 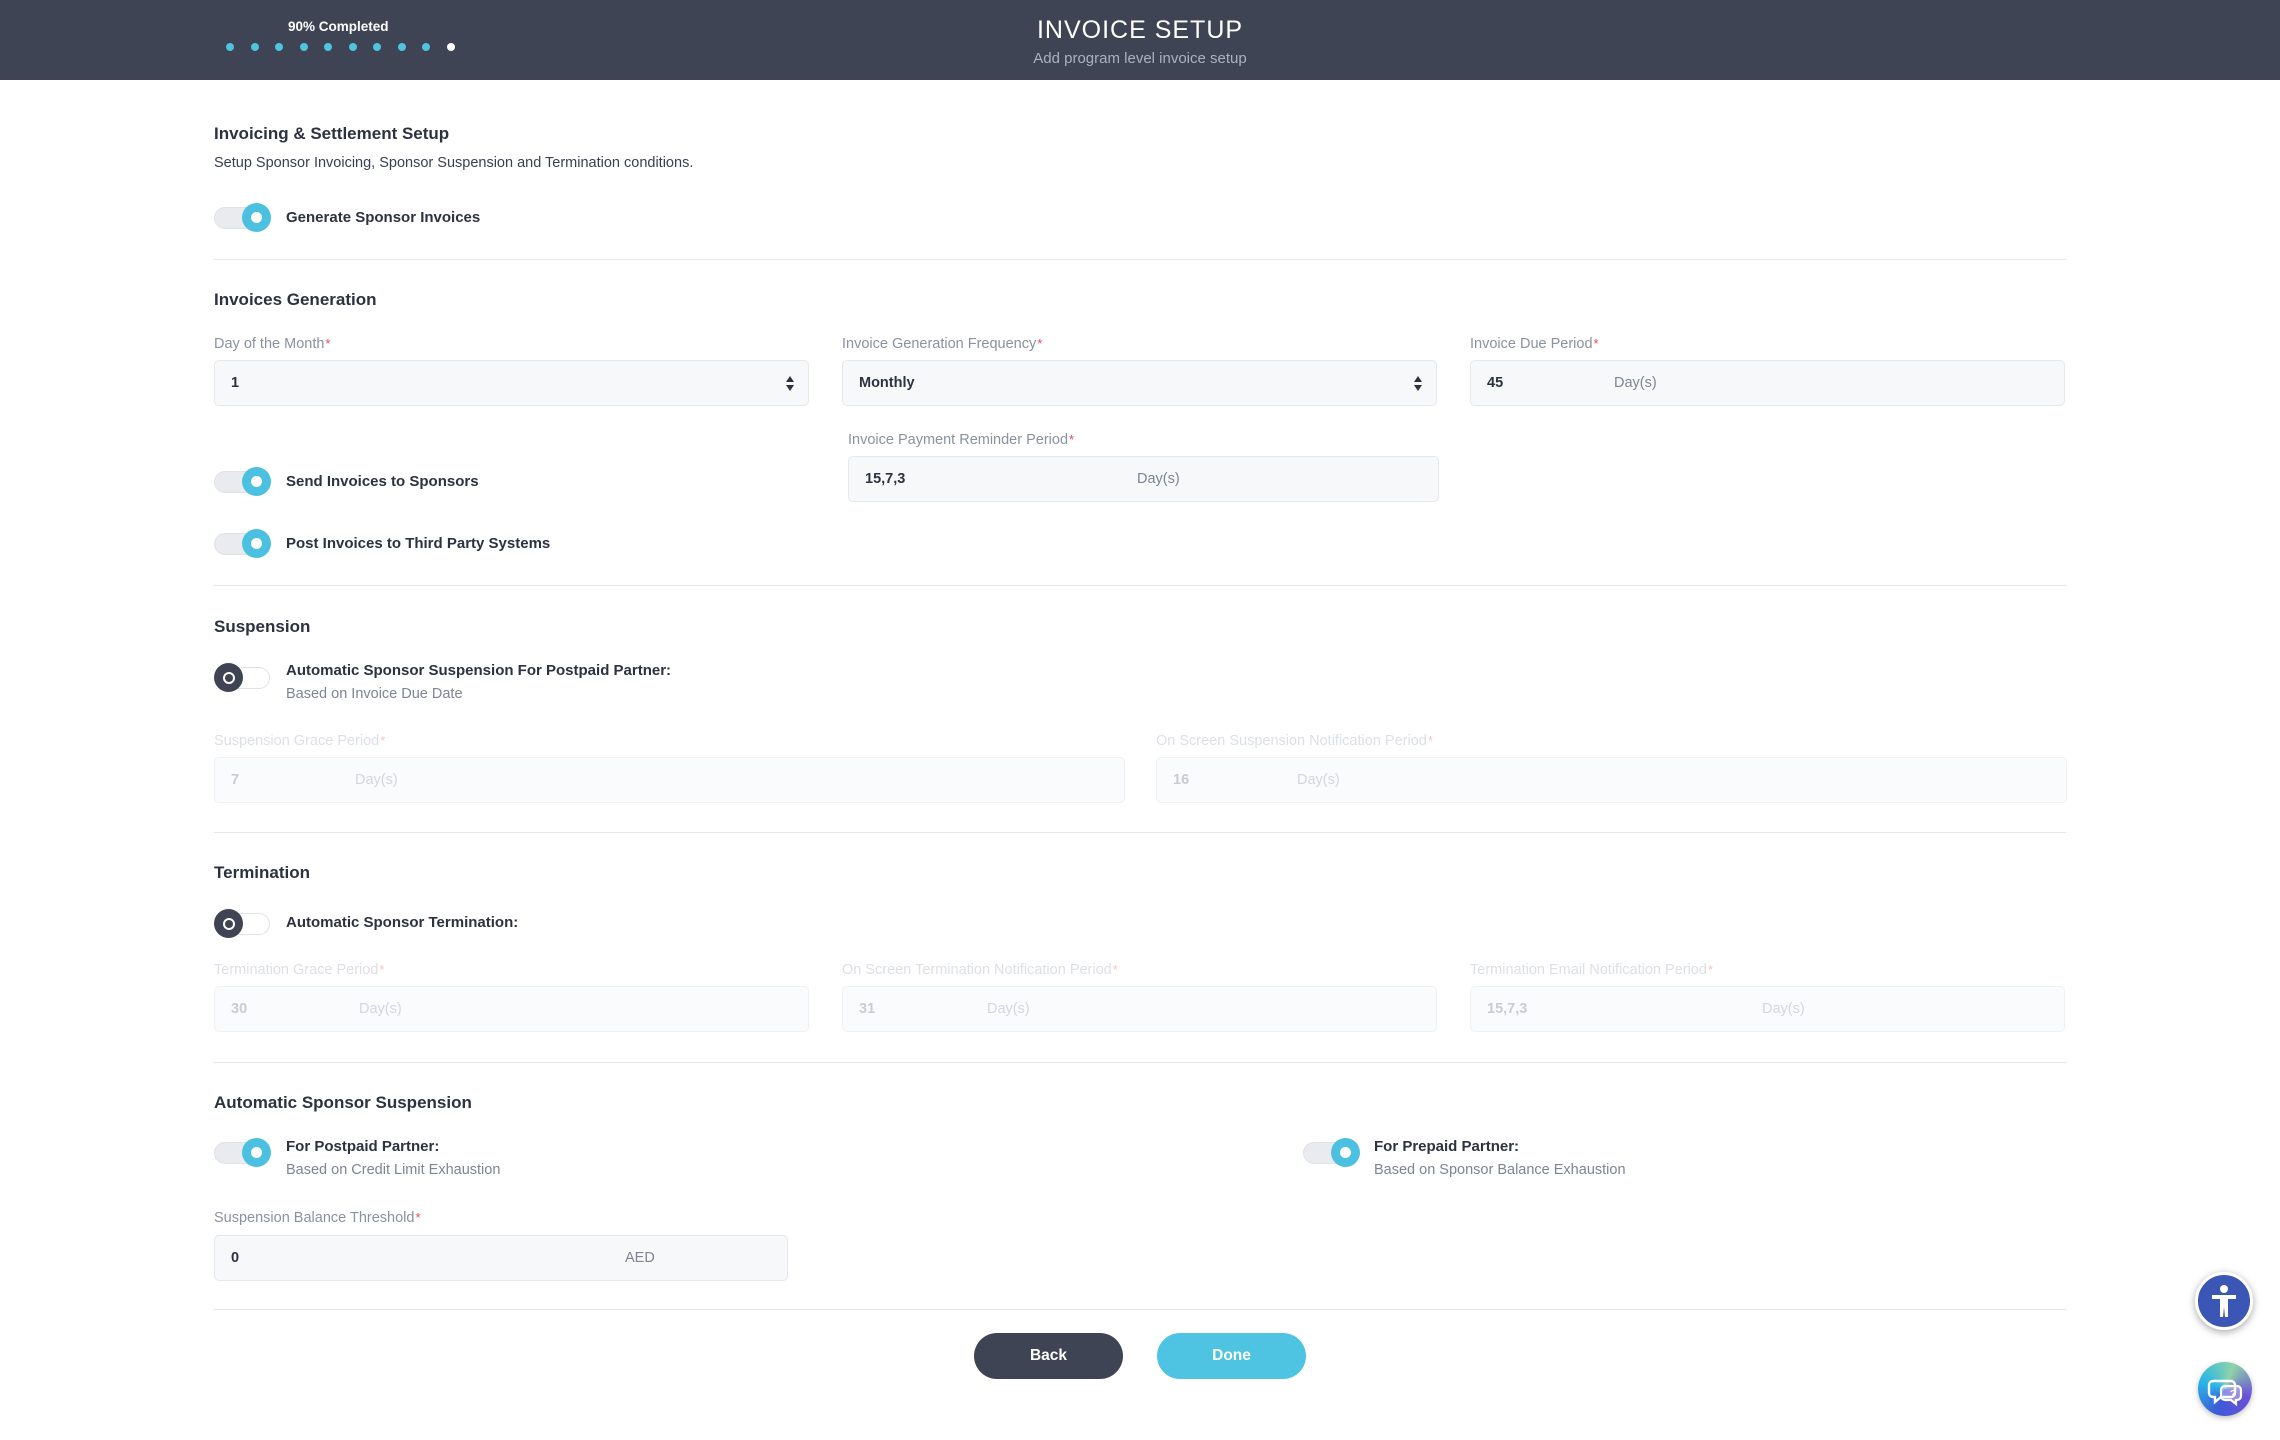 What do you see at coordinates (380, 1009) in the screenshot?
I see `termination-grace-unit: Day(s)` at bounding box center [380, 1009].